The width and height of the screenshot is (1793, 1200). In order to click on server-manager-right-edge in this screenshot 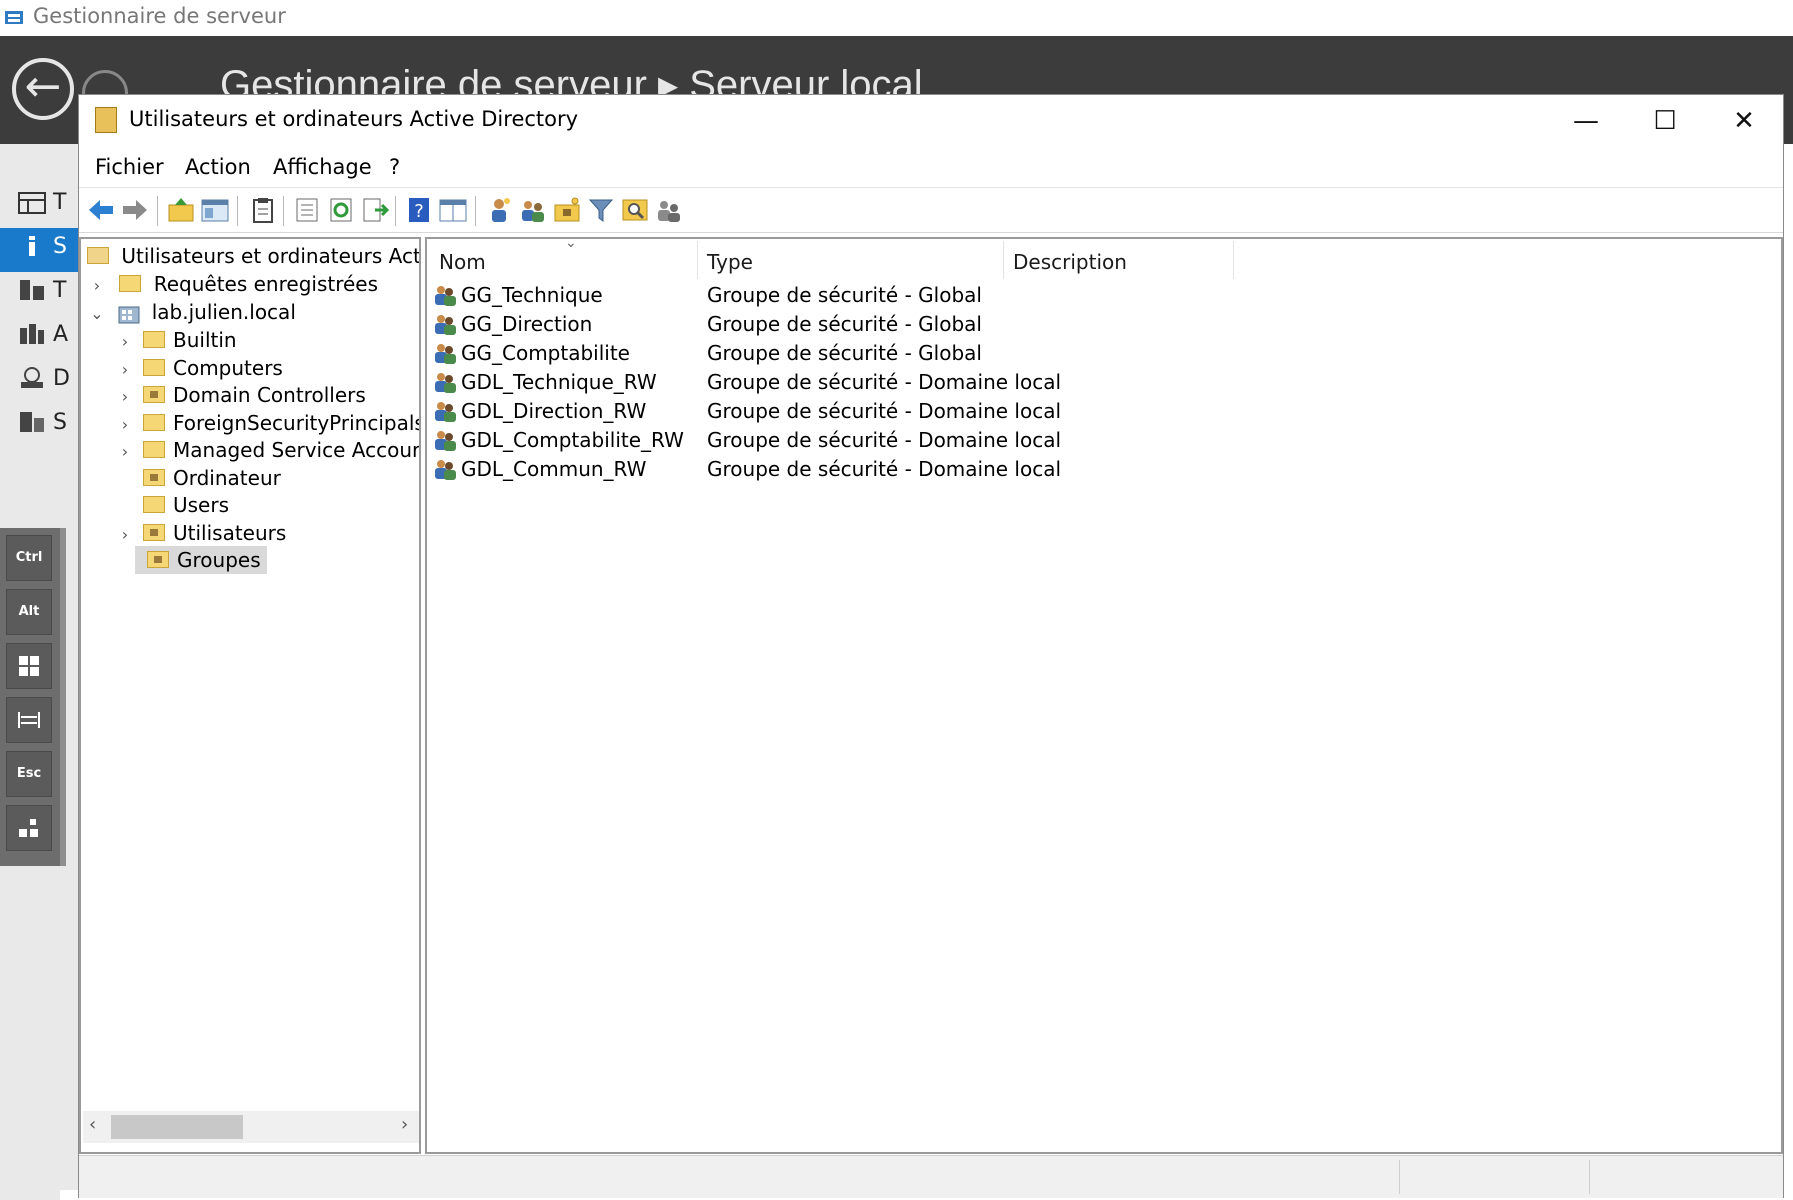, I will do `click(1788, 672)`.